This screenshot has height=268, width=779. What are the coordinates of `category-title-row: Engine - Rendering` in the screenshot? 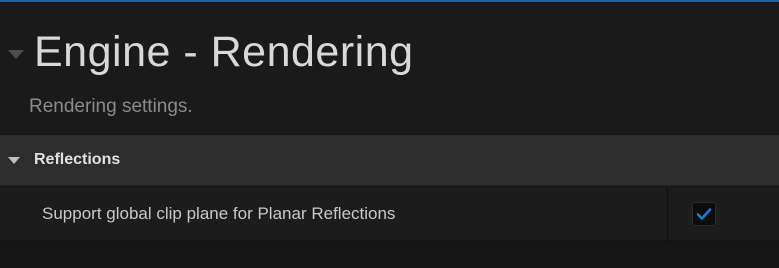 It's located at (207, 52).